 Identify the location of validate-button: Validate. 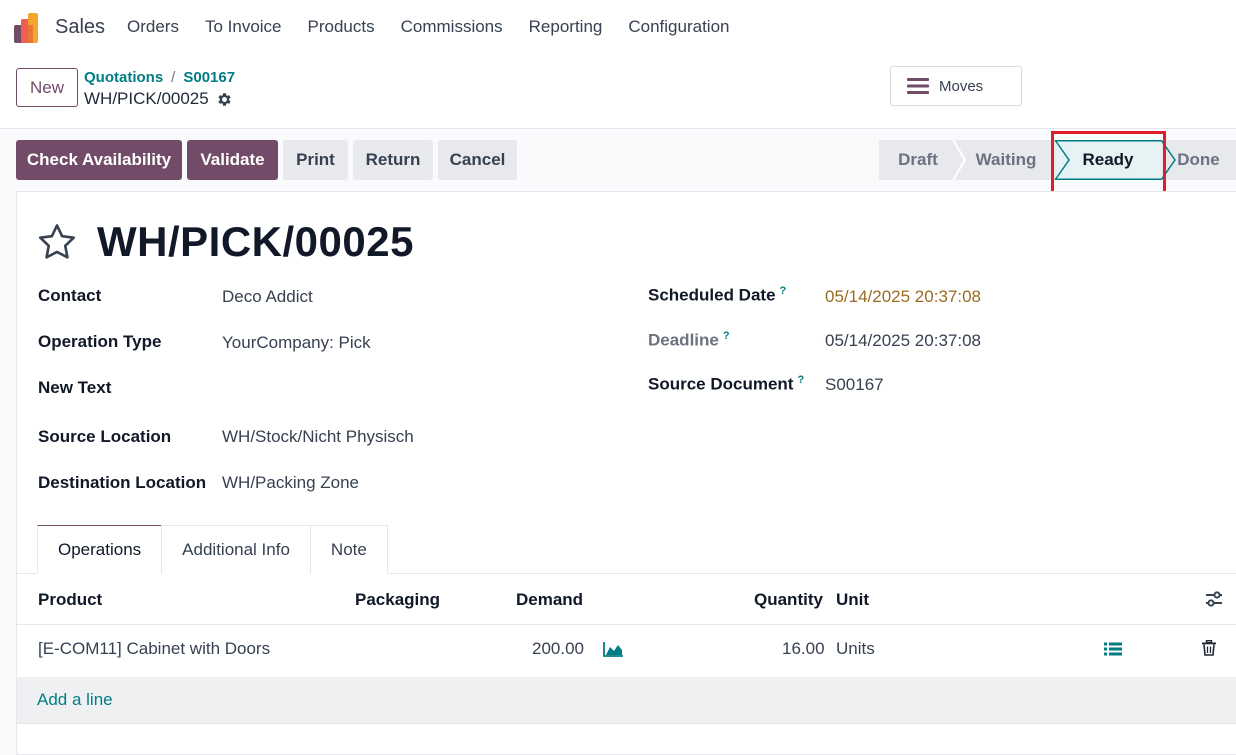
(232, 160).